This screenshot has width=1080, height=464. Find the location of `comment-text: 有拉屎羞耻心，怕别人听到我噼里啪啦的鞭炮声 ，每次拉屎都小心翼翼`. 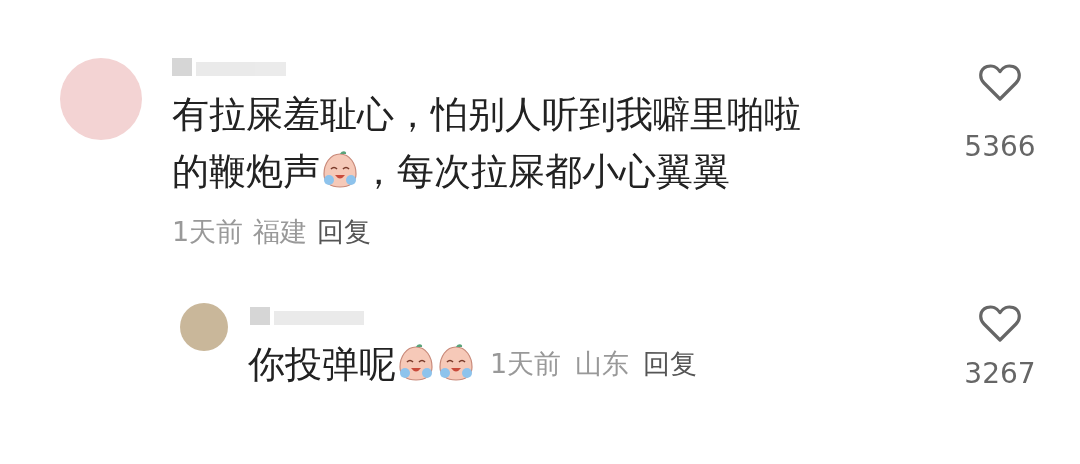

comment-text: 有拉屎羞耻心，怕别人听到我噼里啪啦的鞭炮声 ，每次拉屎都小心翼翼 is located at coordinates (487, 143).